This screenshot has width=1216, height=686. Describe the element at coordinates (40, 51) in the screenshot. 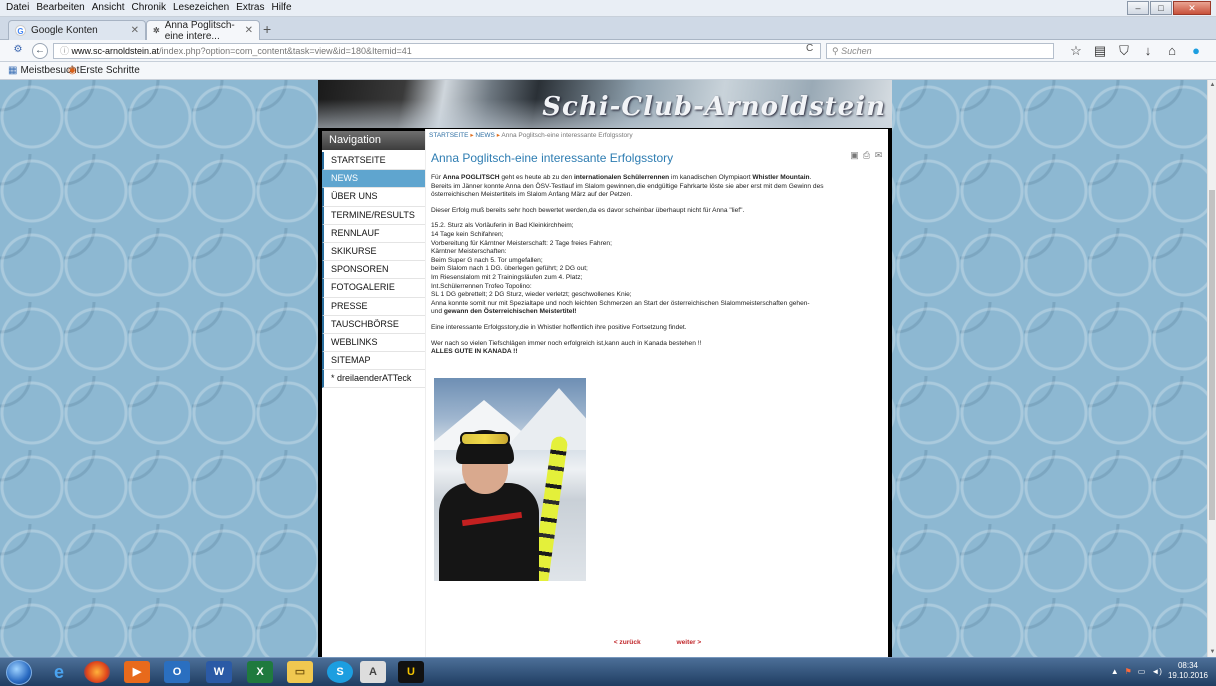

I see `back-button: ←` at that location.